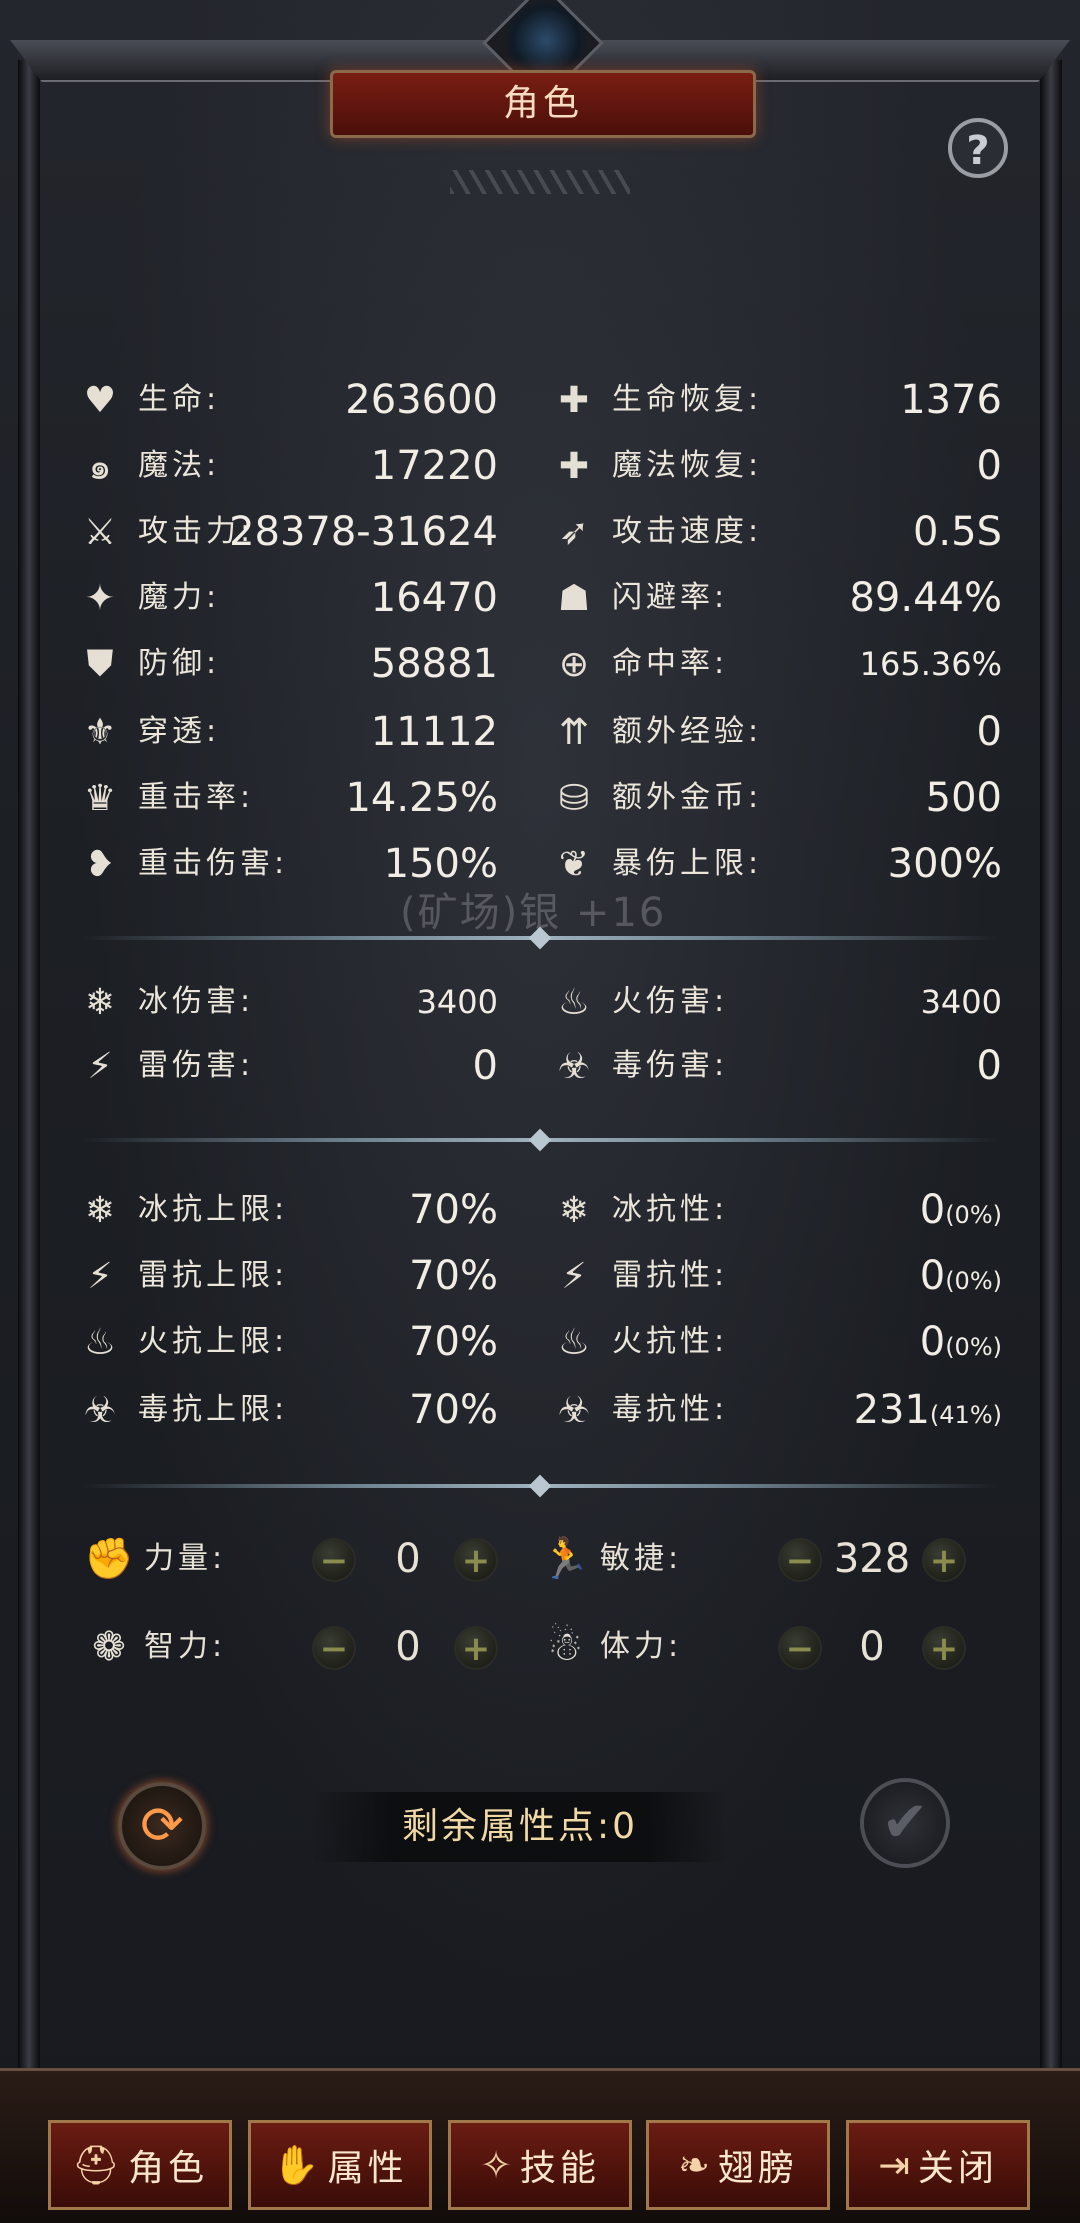 The height and width of the screenshot is (2223, 1080). I want to click on stat-number: 500, so click(963, 798).